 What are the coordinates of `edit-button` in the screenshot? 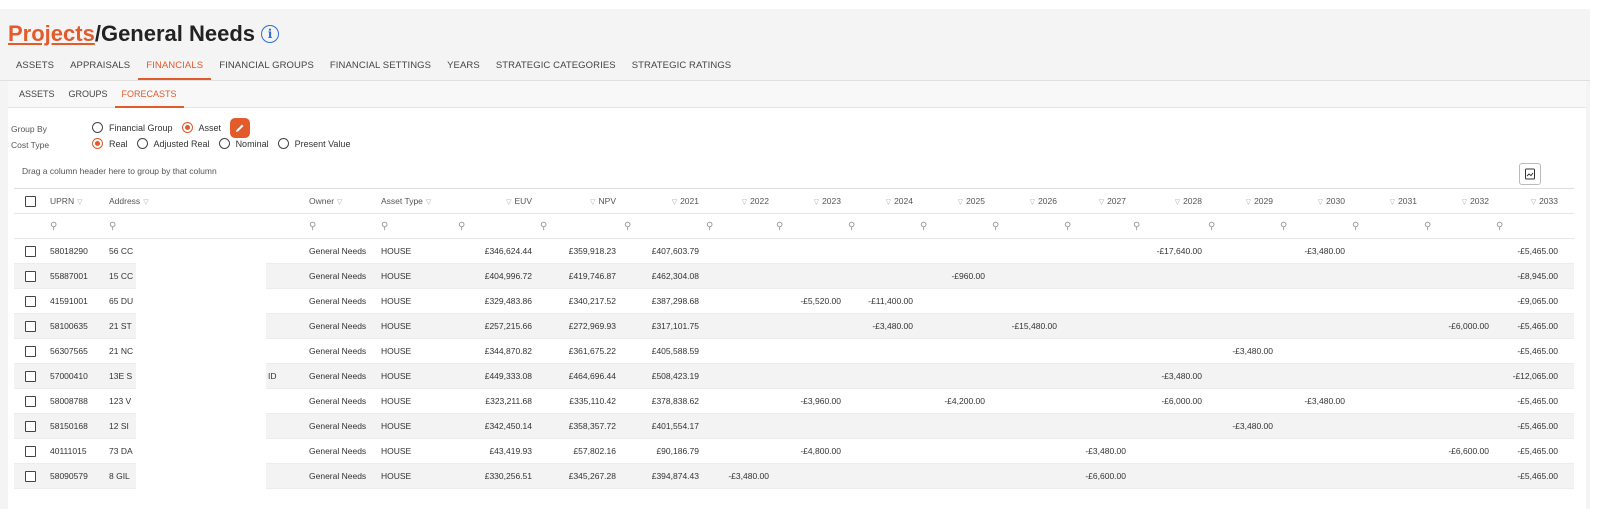 It's located at (240, 128).